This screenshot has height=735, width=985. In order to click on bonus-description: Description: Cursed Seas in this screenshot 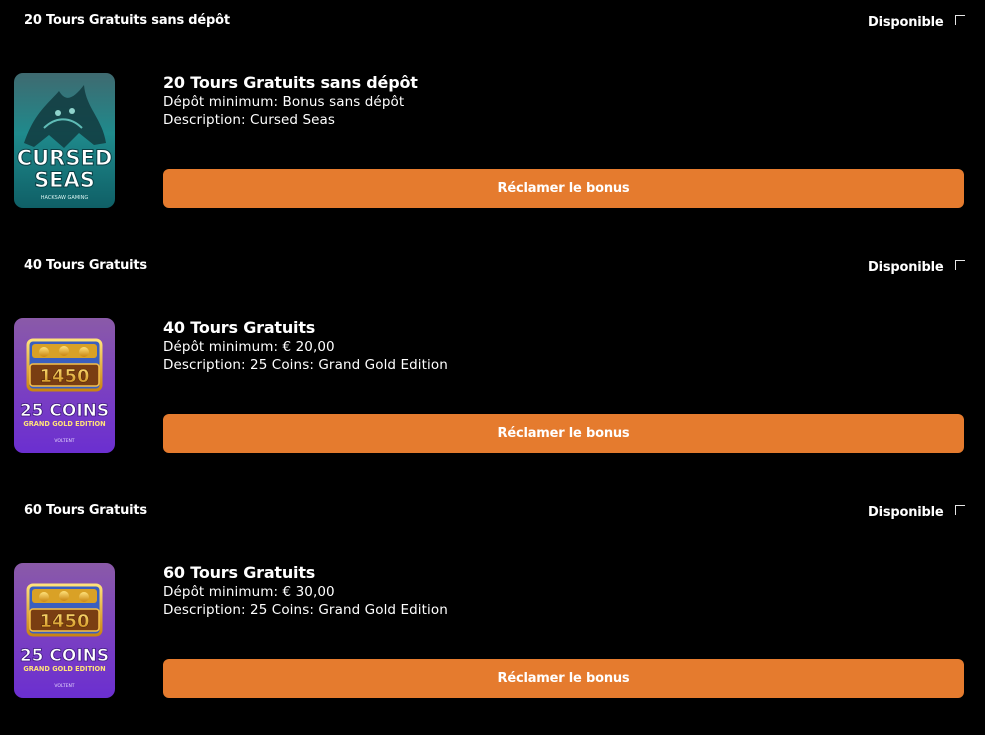, I will do `click(249, 120)`.